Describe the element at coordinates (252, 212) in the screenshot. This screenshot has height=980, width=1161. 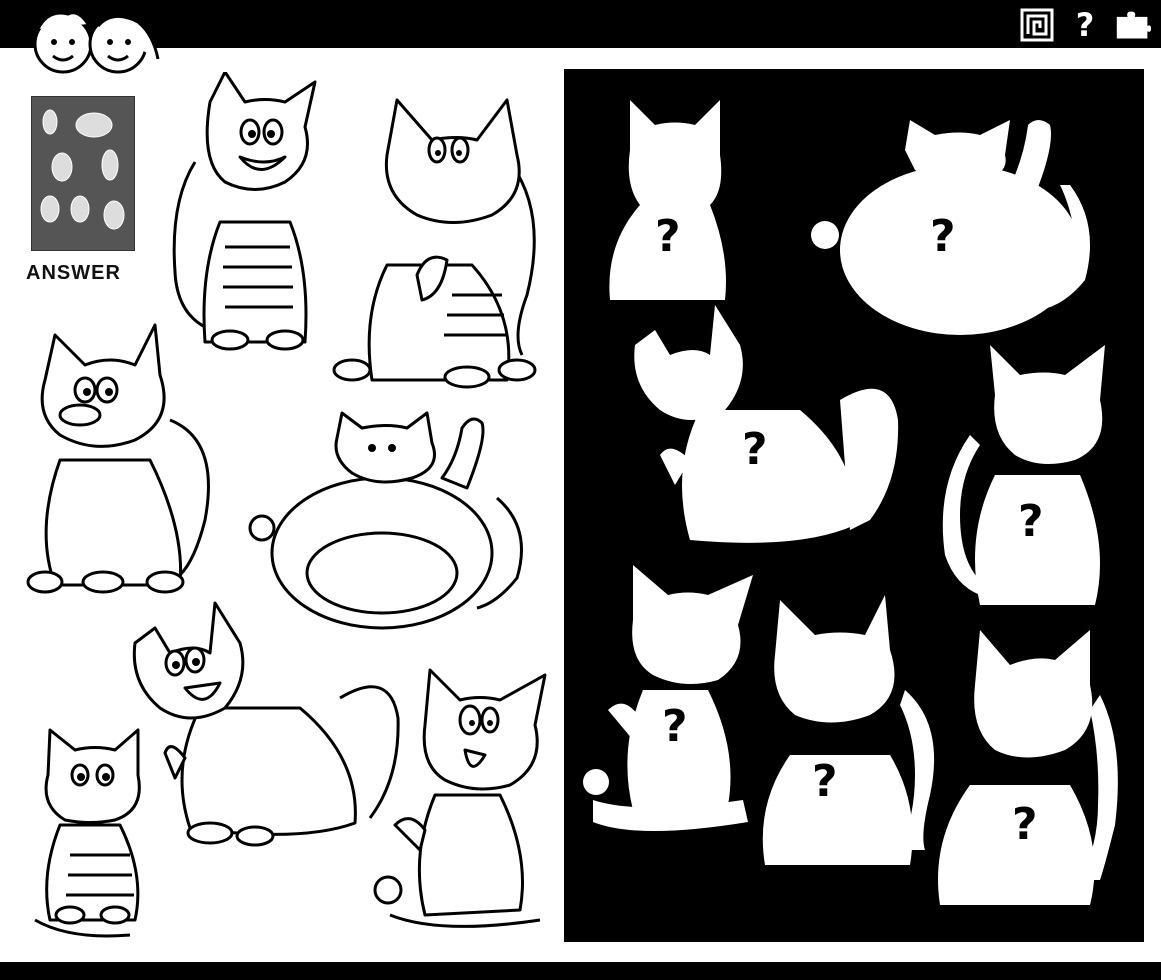
I see `cat-drawing-striped` at that location.